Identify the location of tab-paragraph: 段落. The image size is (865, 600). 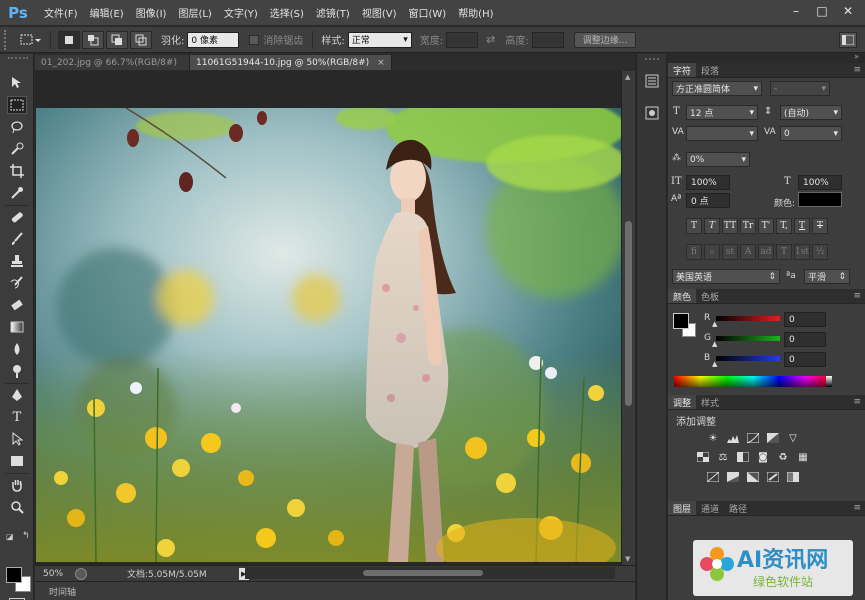
(710, 70).